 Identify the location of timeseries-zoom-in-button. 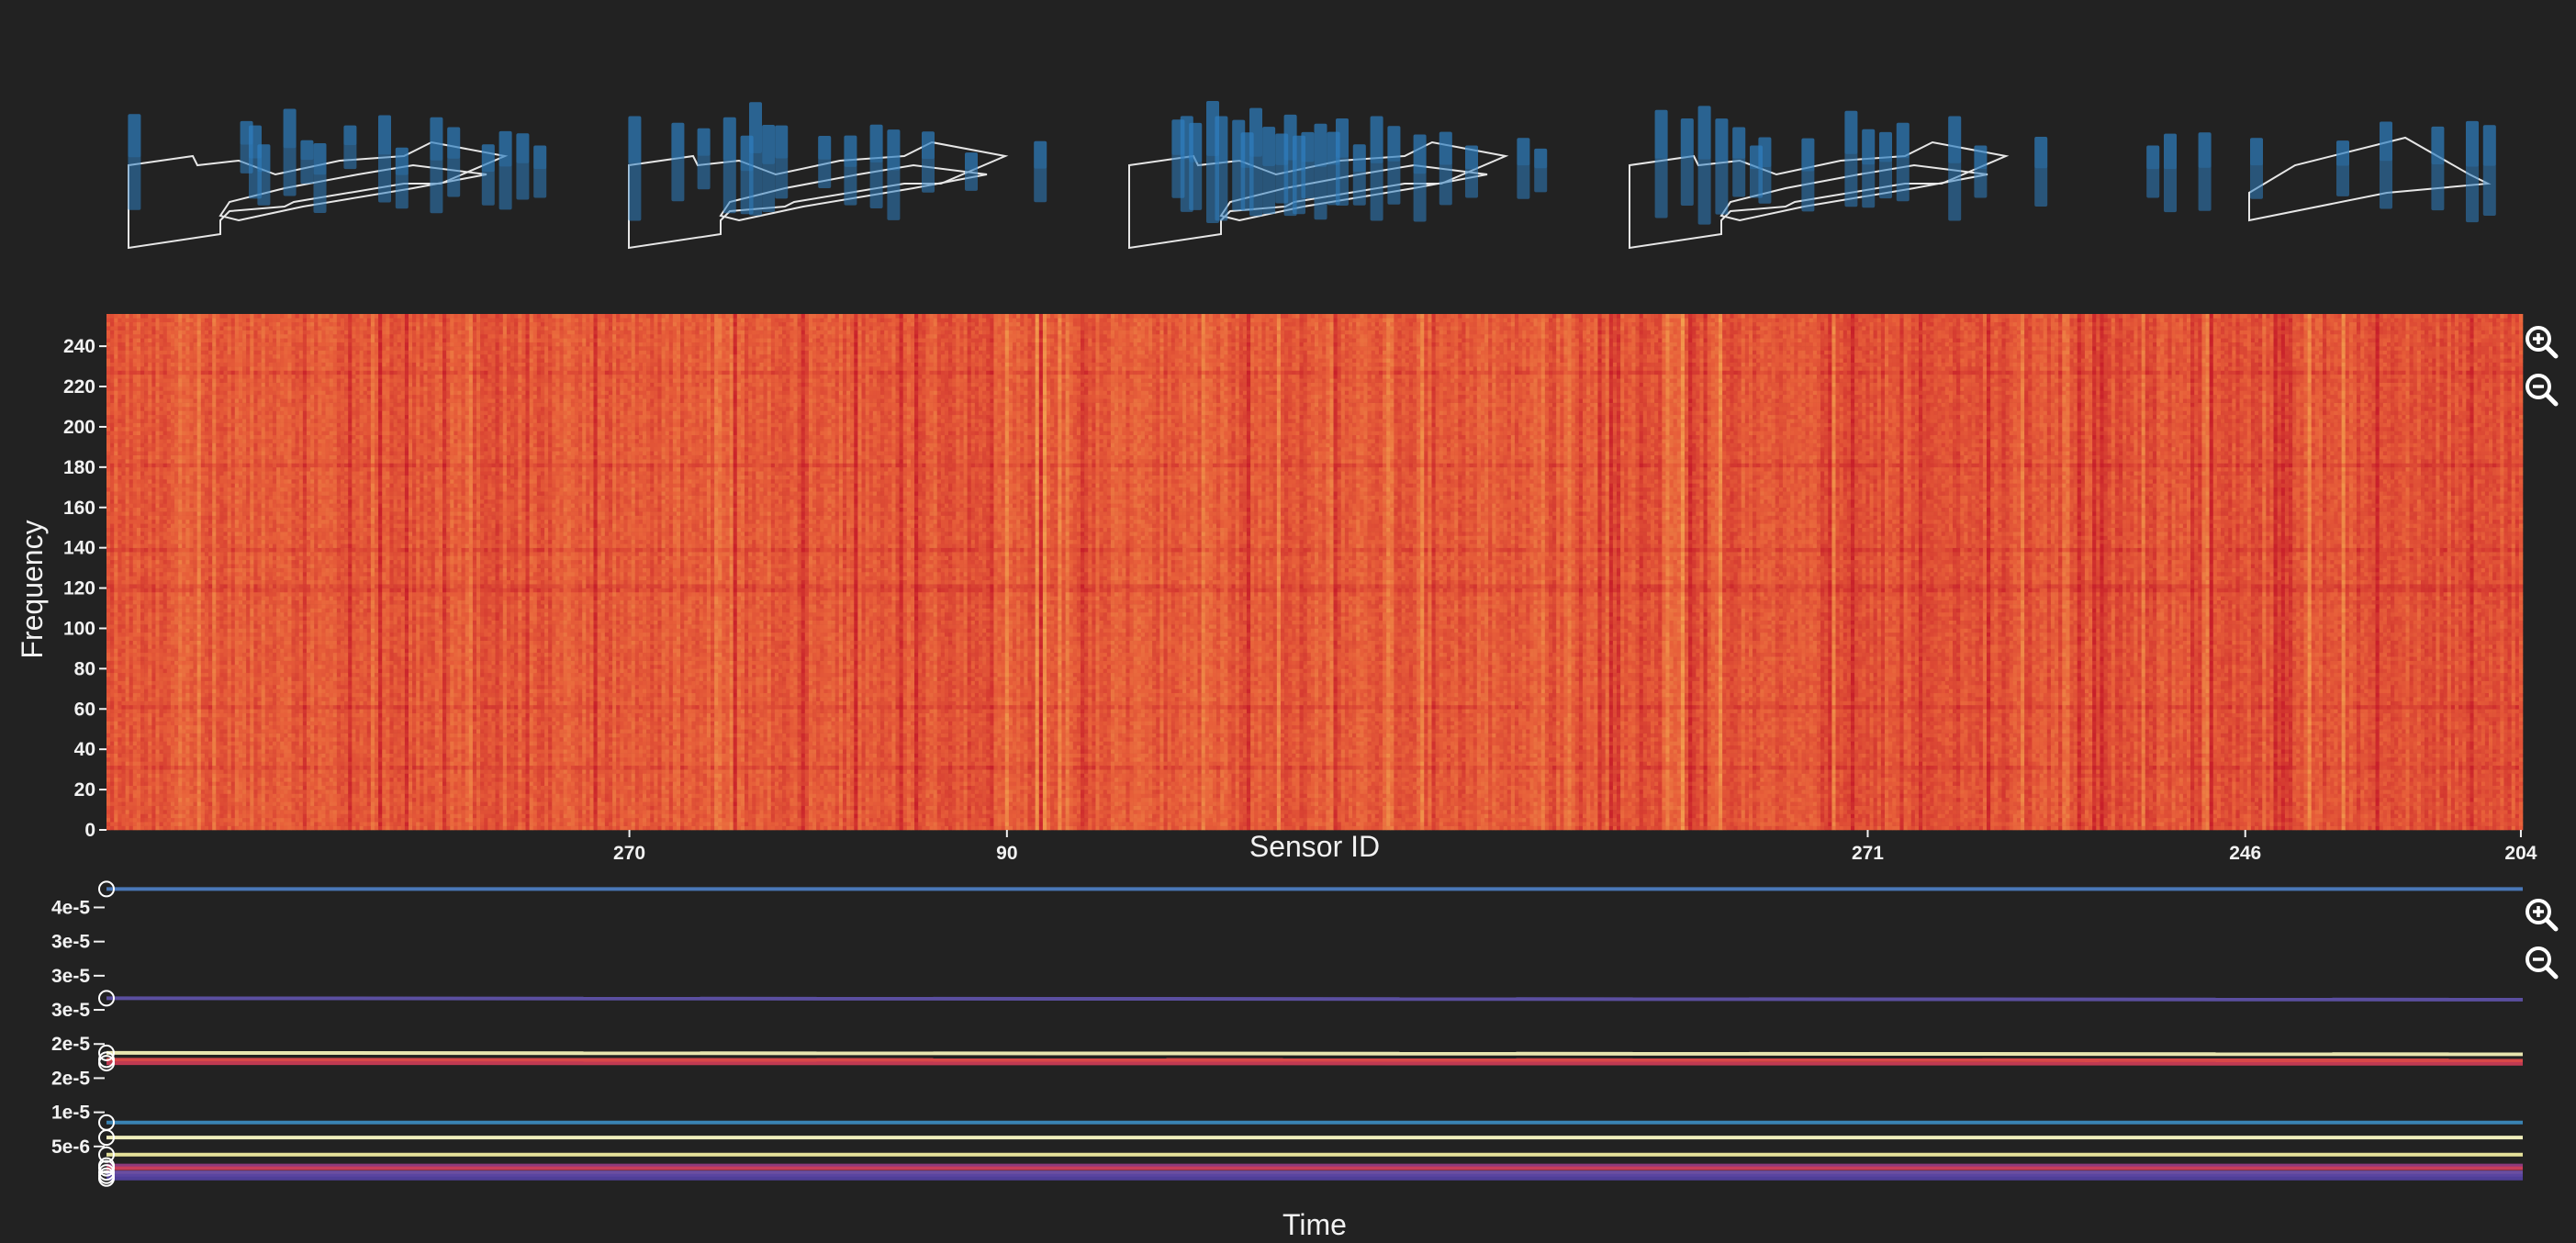
(2541, 914).